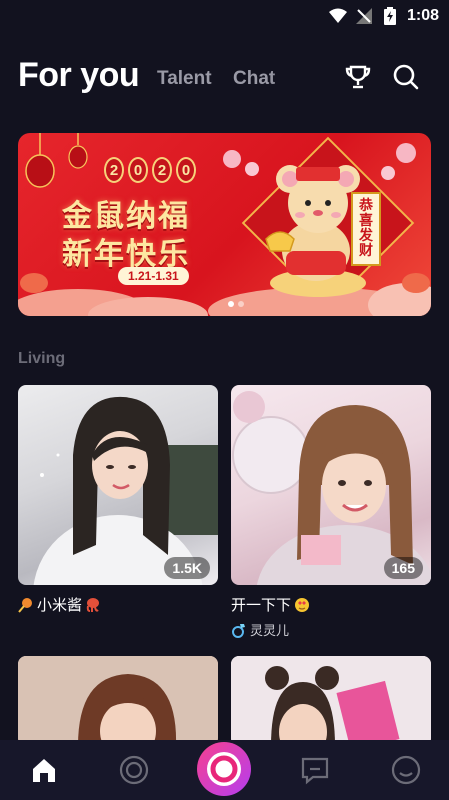 The width and height of the screenshot is (449, 800). What do you see at coordinates (236, 304) in the screenshot?
I see `carousel-indicator` at bounding box center [236, 304].